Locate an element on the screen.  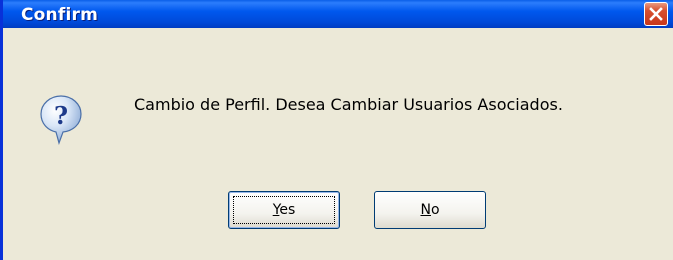
yes-button-label: Yes is located at coordinates (284, 210).